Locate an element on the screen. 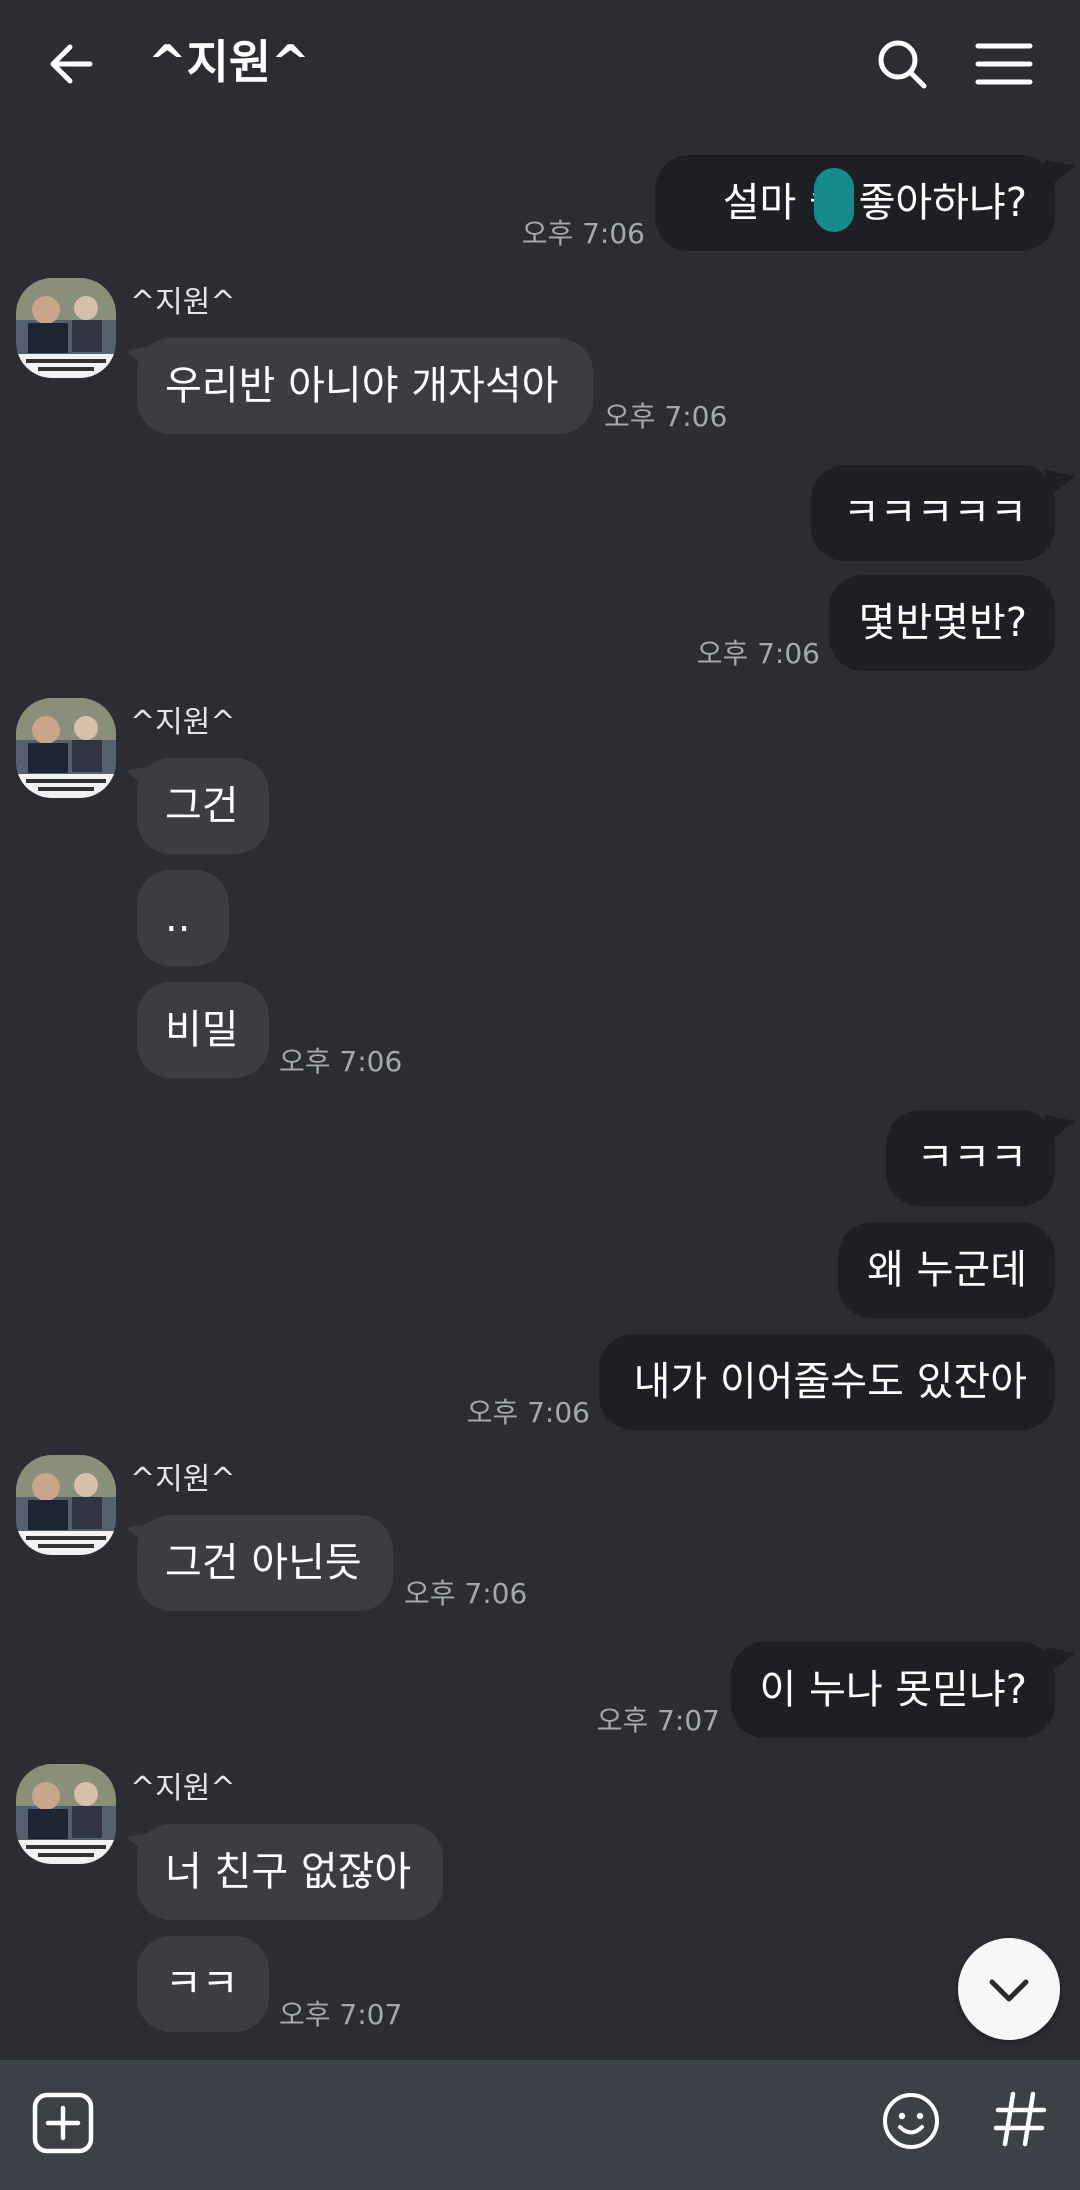 The image size is (1080, 2190). chat-title: ^지원^ is located at coordinates (229, 62).